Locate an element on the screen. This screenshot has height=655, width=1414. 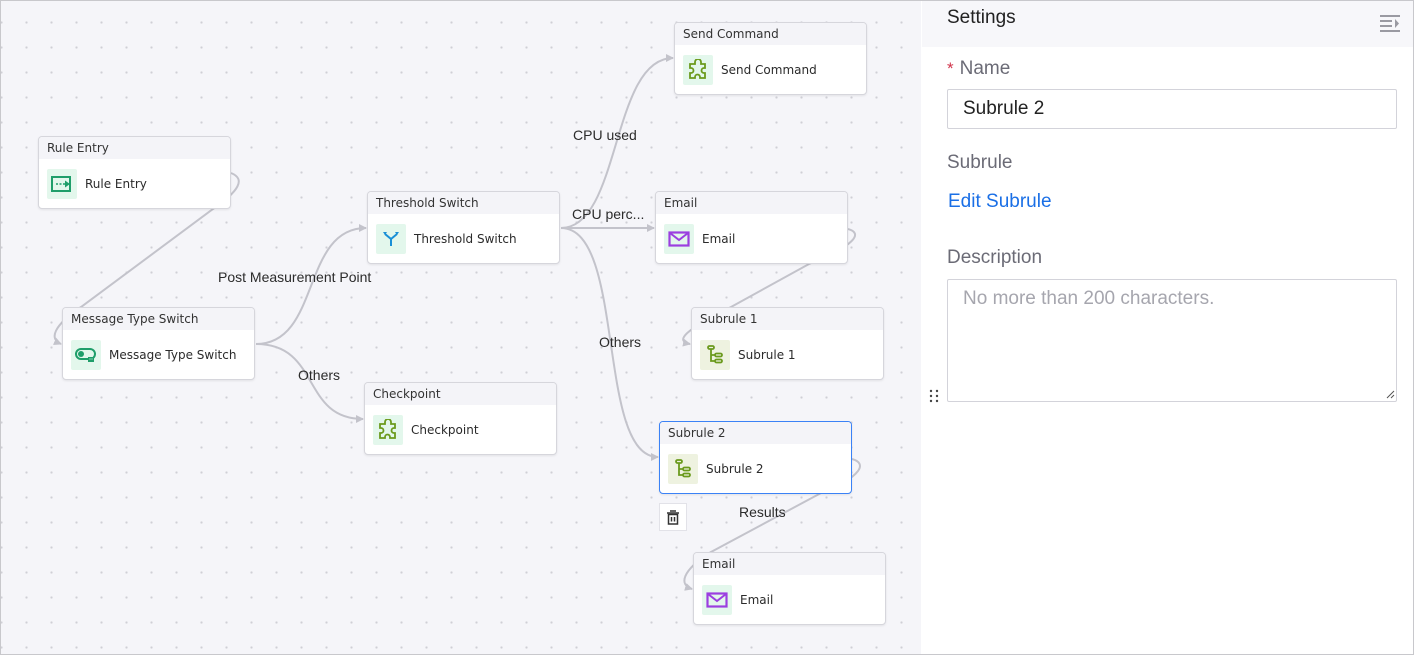
panel-title: Settings is located at coordinates (981, 17).